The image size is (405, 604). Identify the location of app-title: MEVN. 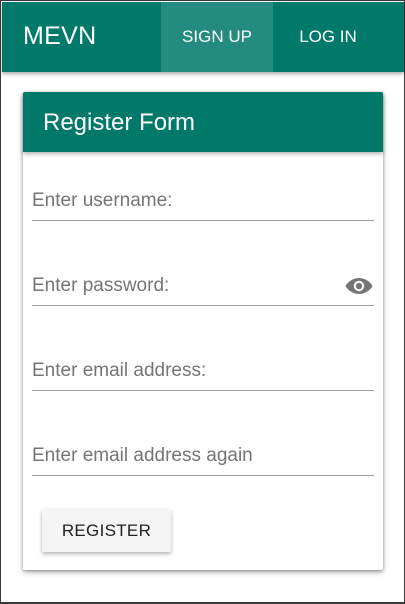
(60, 36).